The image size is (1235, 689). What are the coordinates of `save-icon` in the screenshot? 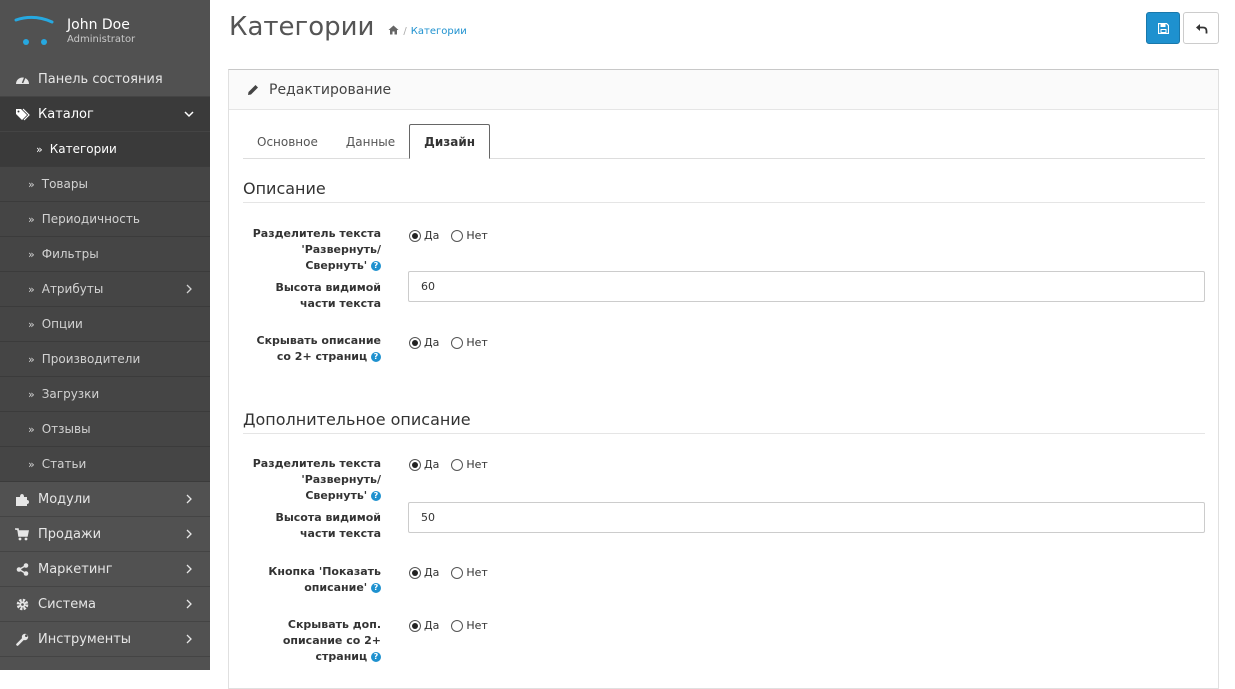 It's located at (1163, 28).